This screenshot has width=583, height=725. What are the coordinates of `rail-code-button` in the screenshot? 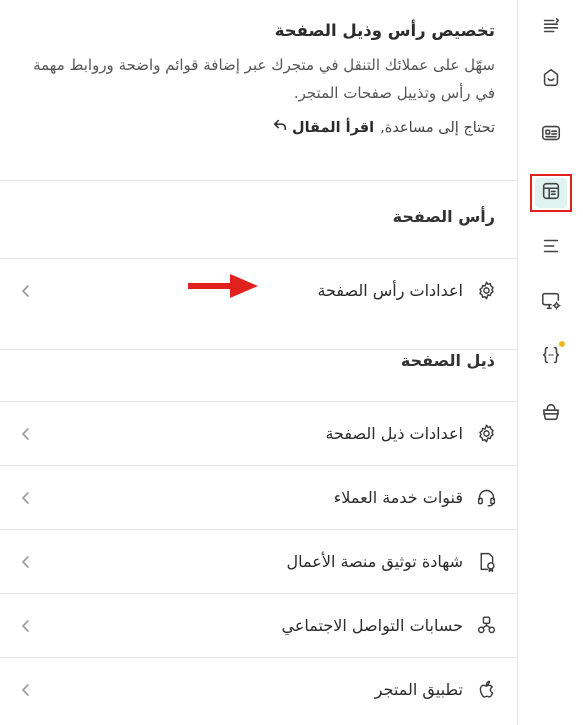 It's located at (550, 357).